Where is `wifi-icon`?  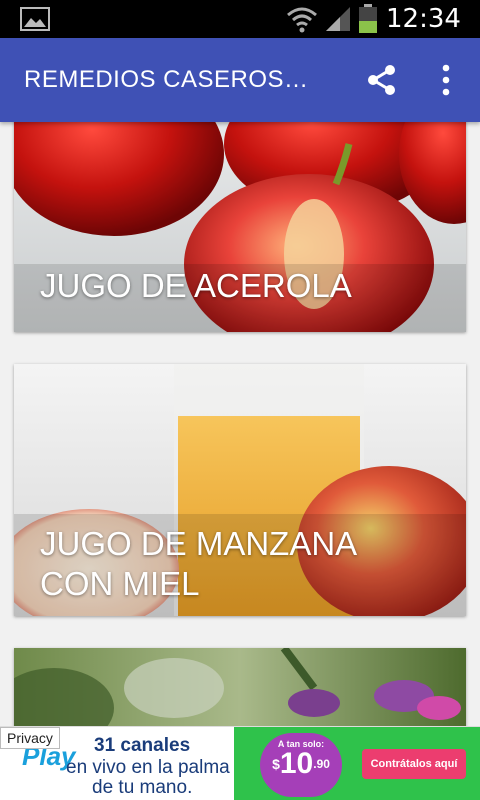
wifi-icon is located at coordinates (302, 20).